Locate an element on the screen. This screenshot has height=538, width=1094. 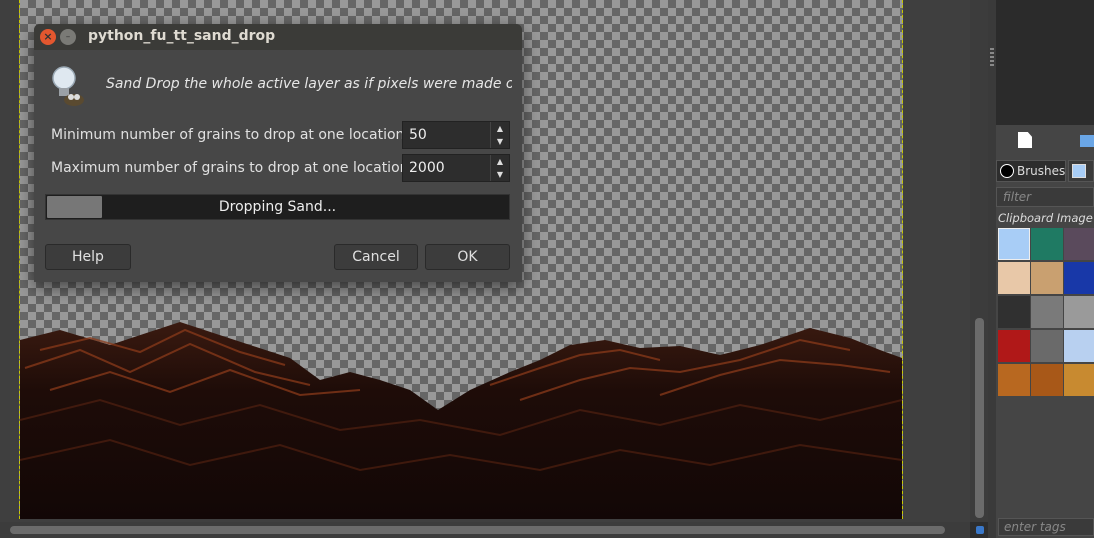
drag-handle-icon is located at coordinates (992, 58).